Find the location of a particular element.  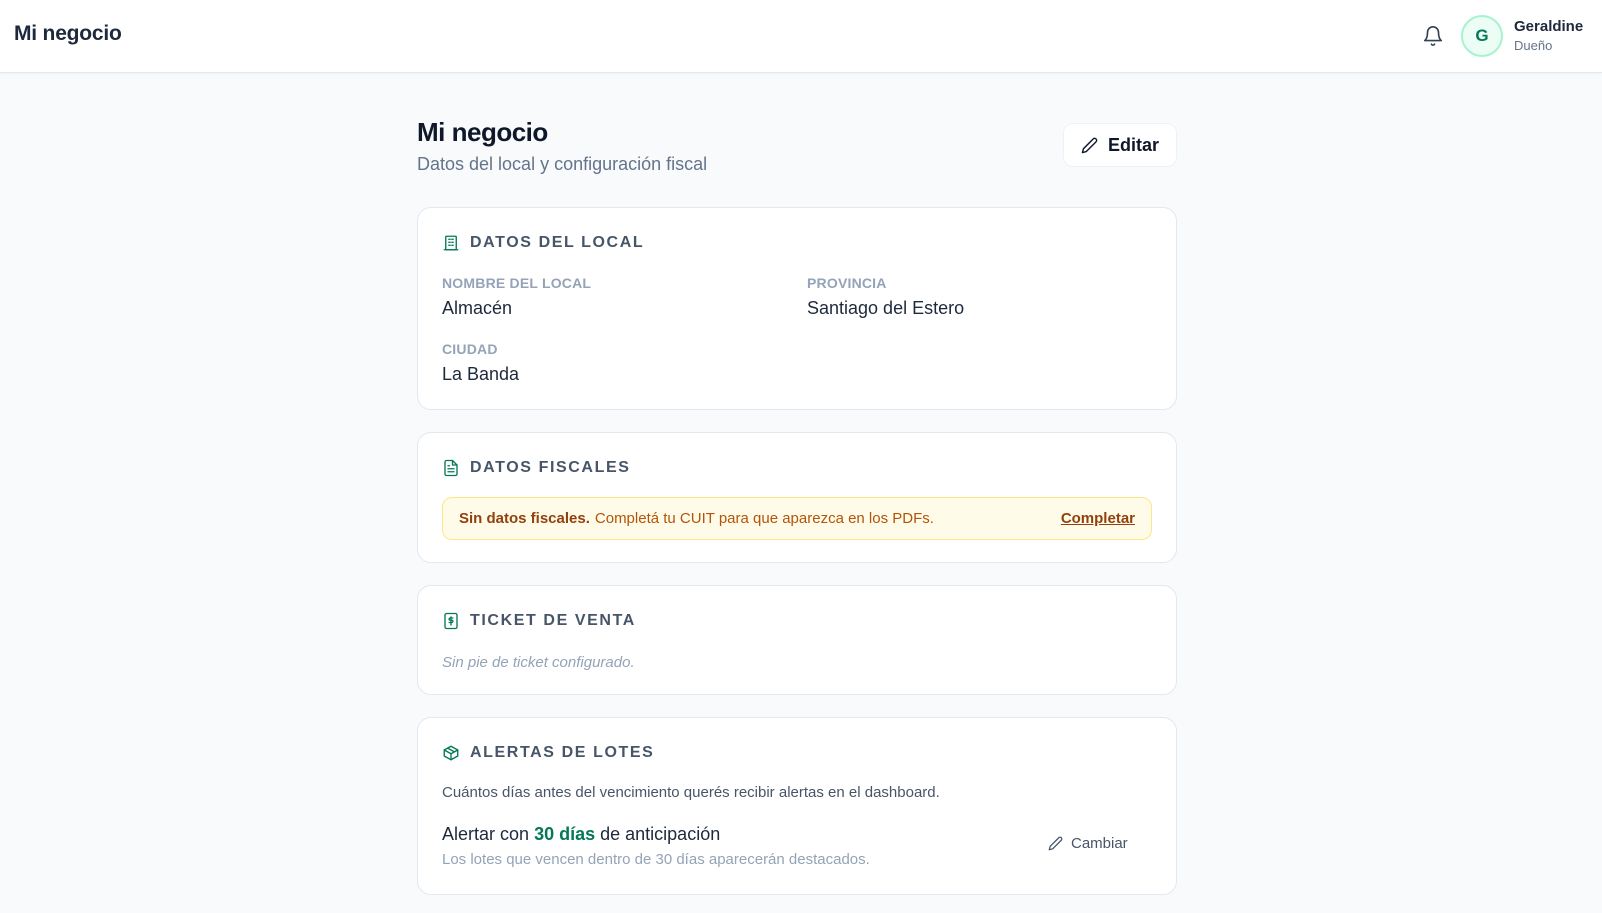

alert-setting: Alertar con 30 días de anticipación is located at coordinates (581, 834).